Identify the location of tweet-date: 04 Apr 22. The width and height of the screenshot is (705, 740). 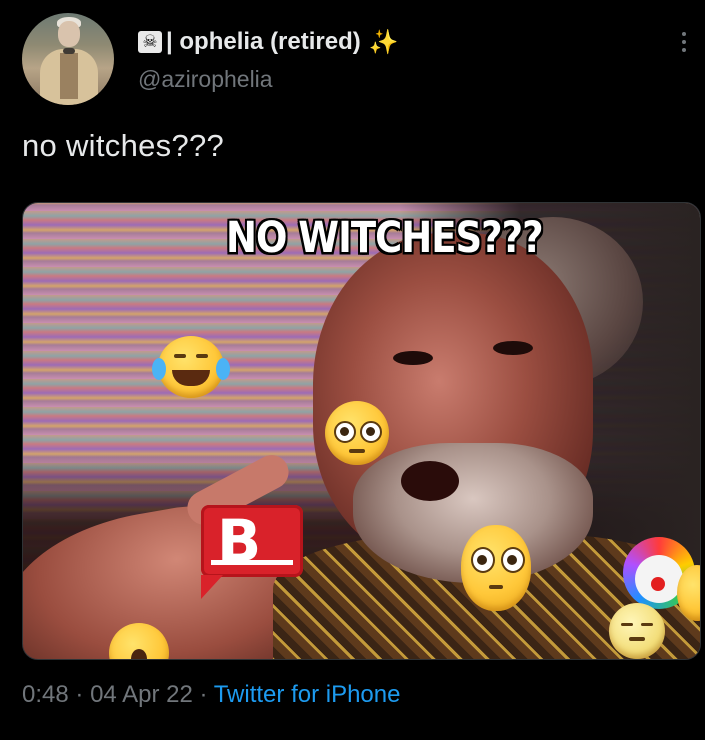
(141, 694).